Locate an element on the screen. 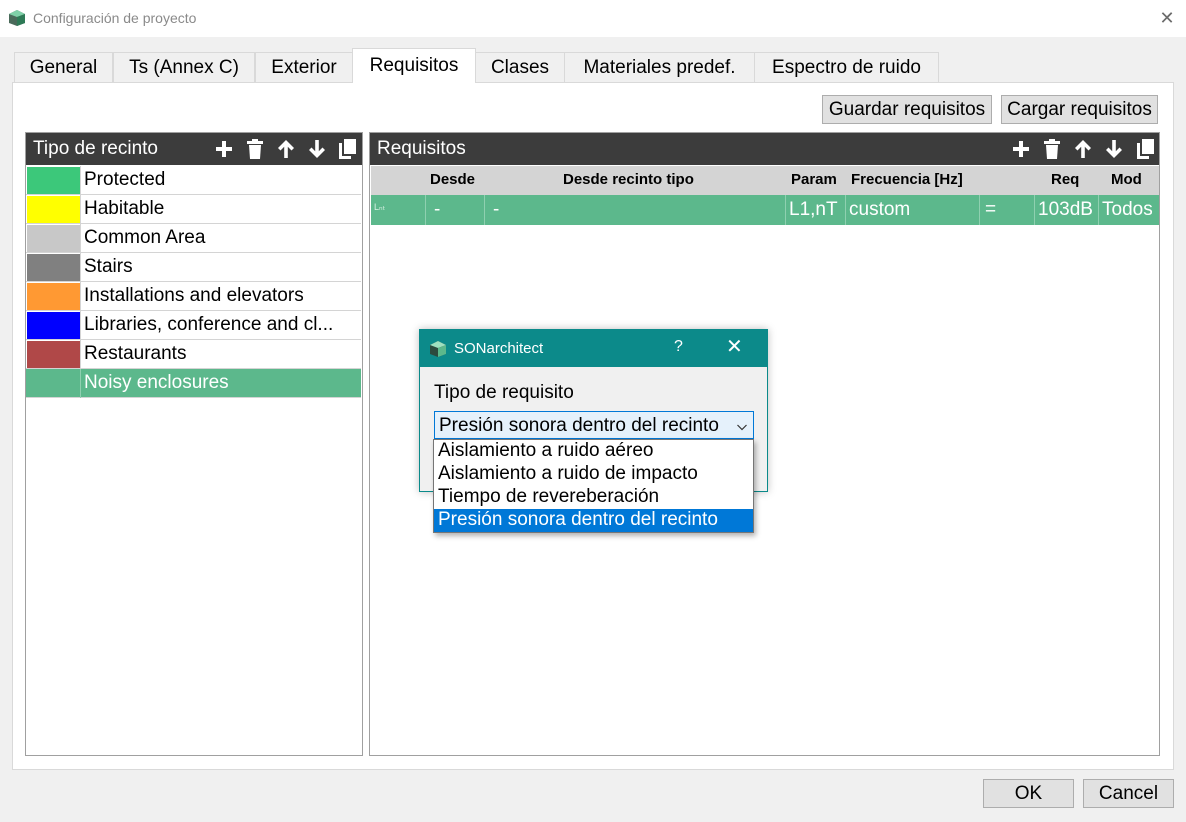 The image size is (1186, 822). dropdown-option-sound-pressure: Presión sonora dentro del recinto is located at coordinates (593, 520).